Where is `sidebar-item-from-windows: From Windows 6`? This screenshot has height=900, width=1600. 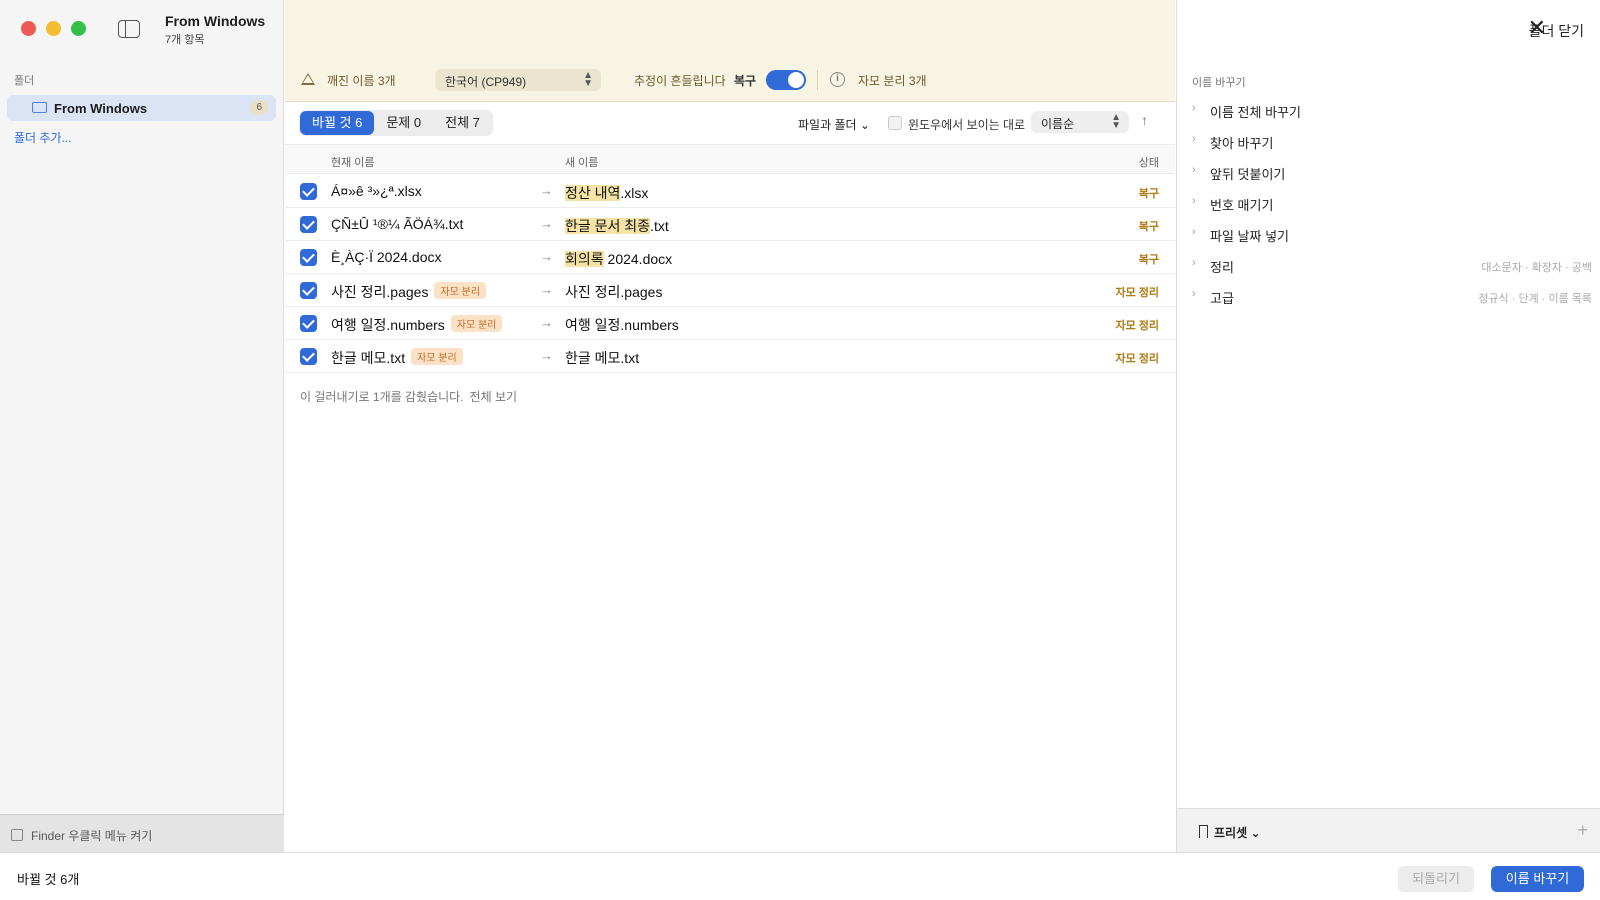 sidebar-item-from-windows: From Windows 6 is located at coordinates (141, 108).